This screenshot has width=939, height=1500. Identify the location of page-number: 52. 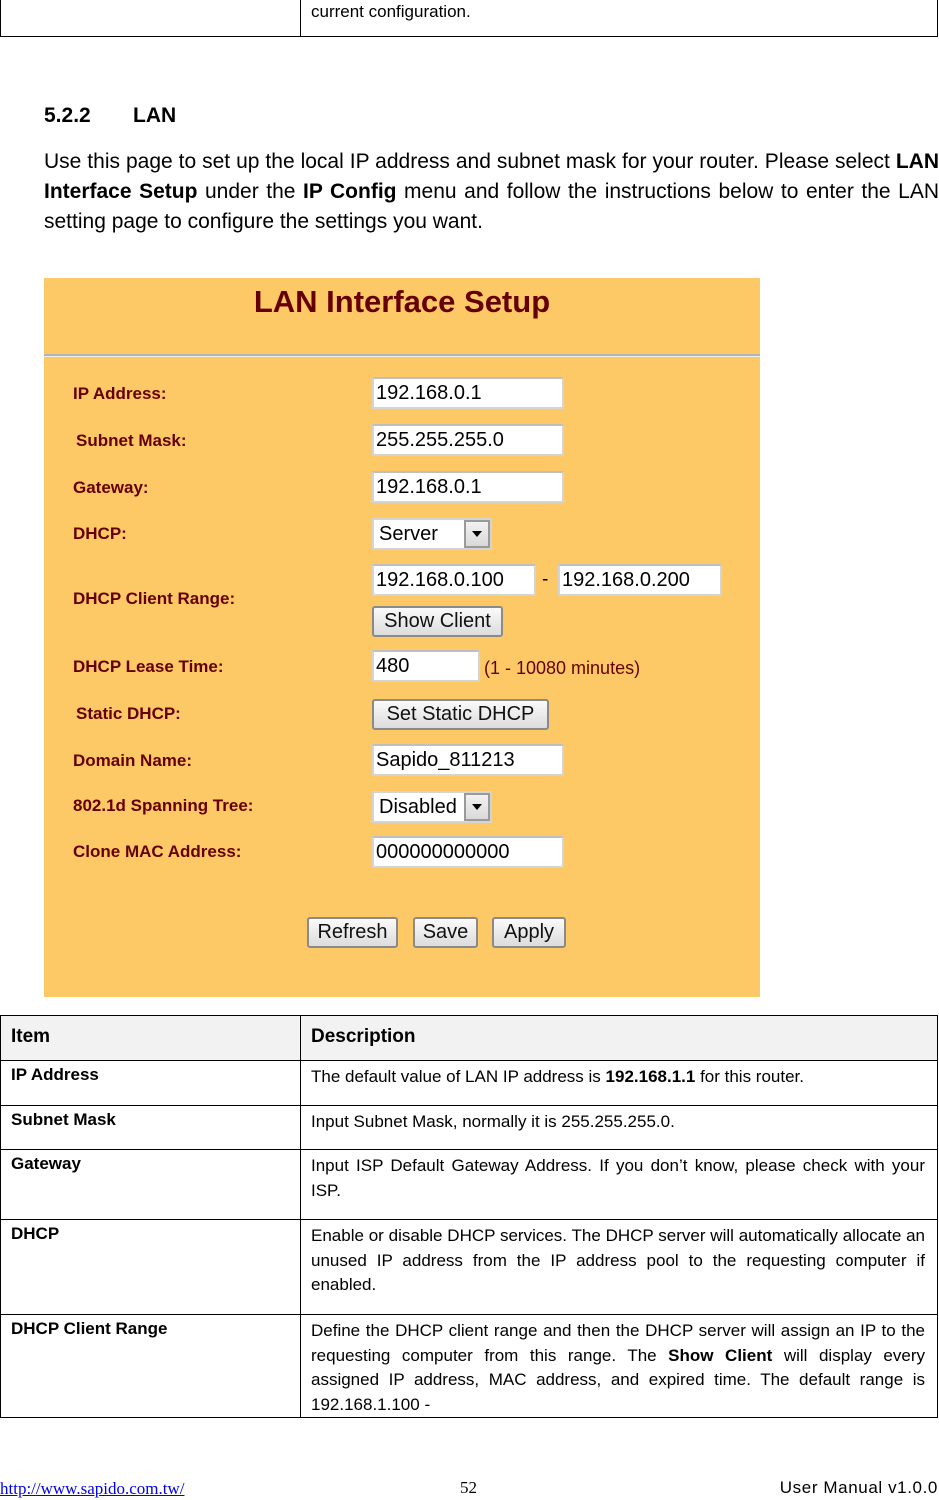
(468, 1487).